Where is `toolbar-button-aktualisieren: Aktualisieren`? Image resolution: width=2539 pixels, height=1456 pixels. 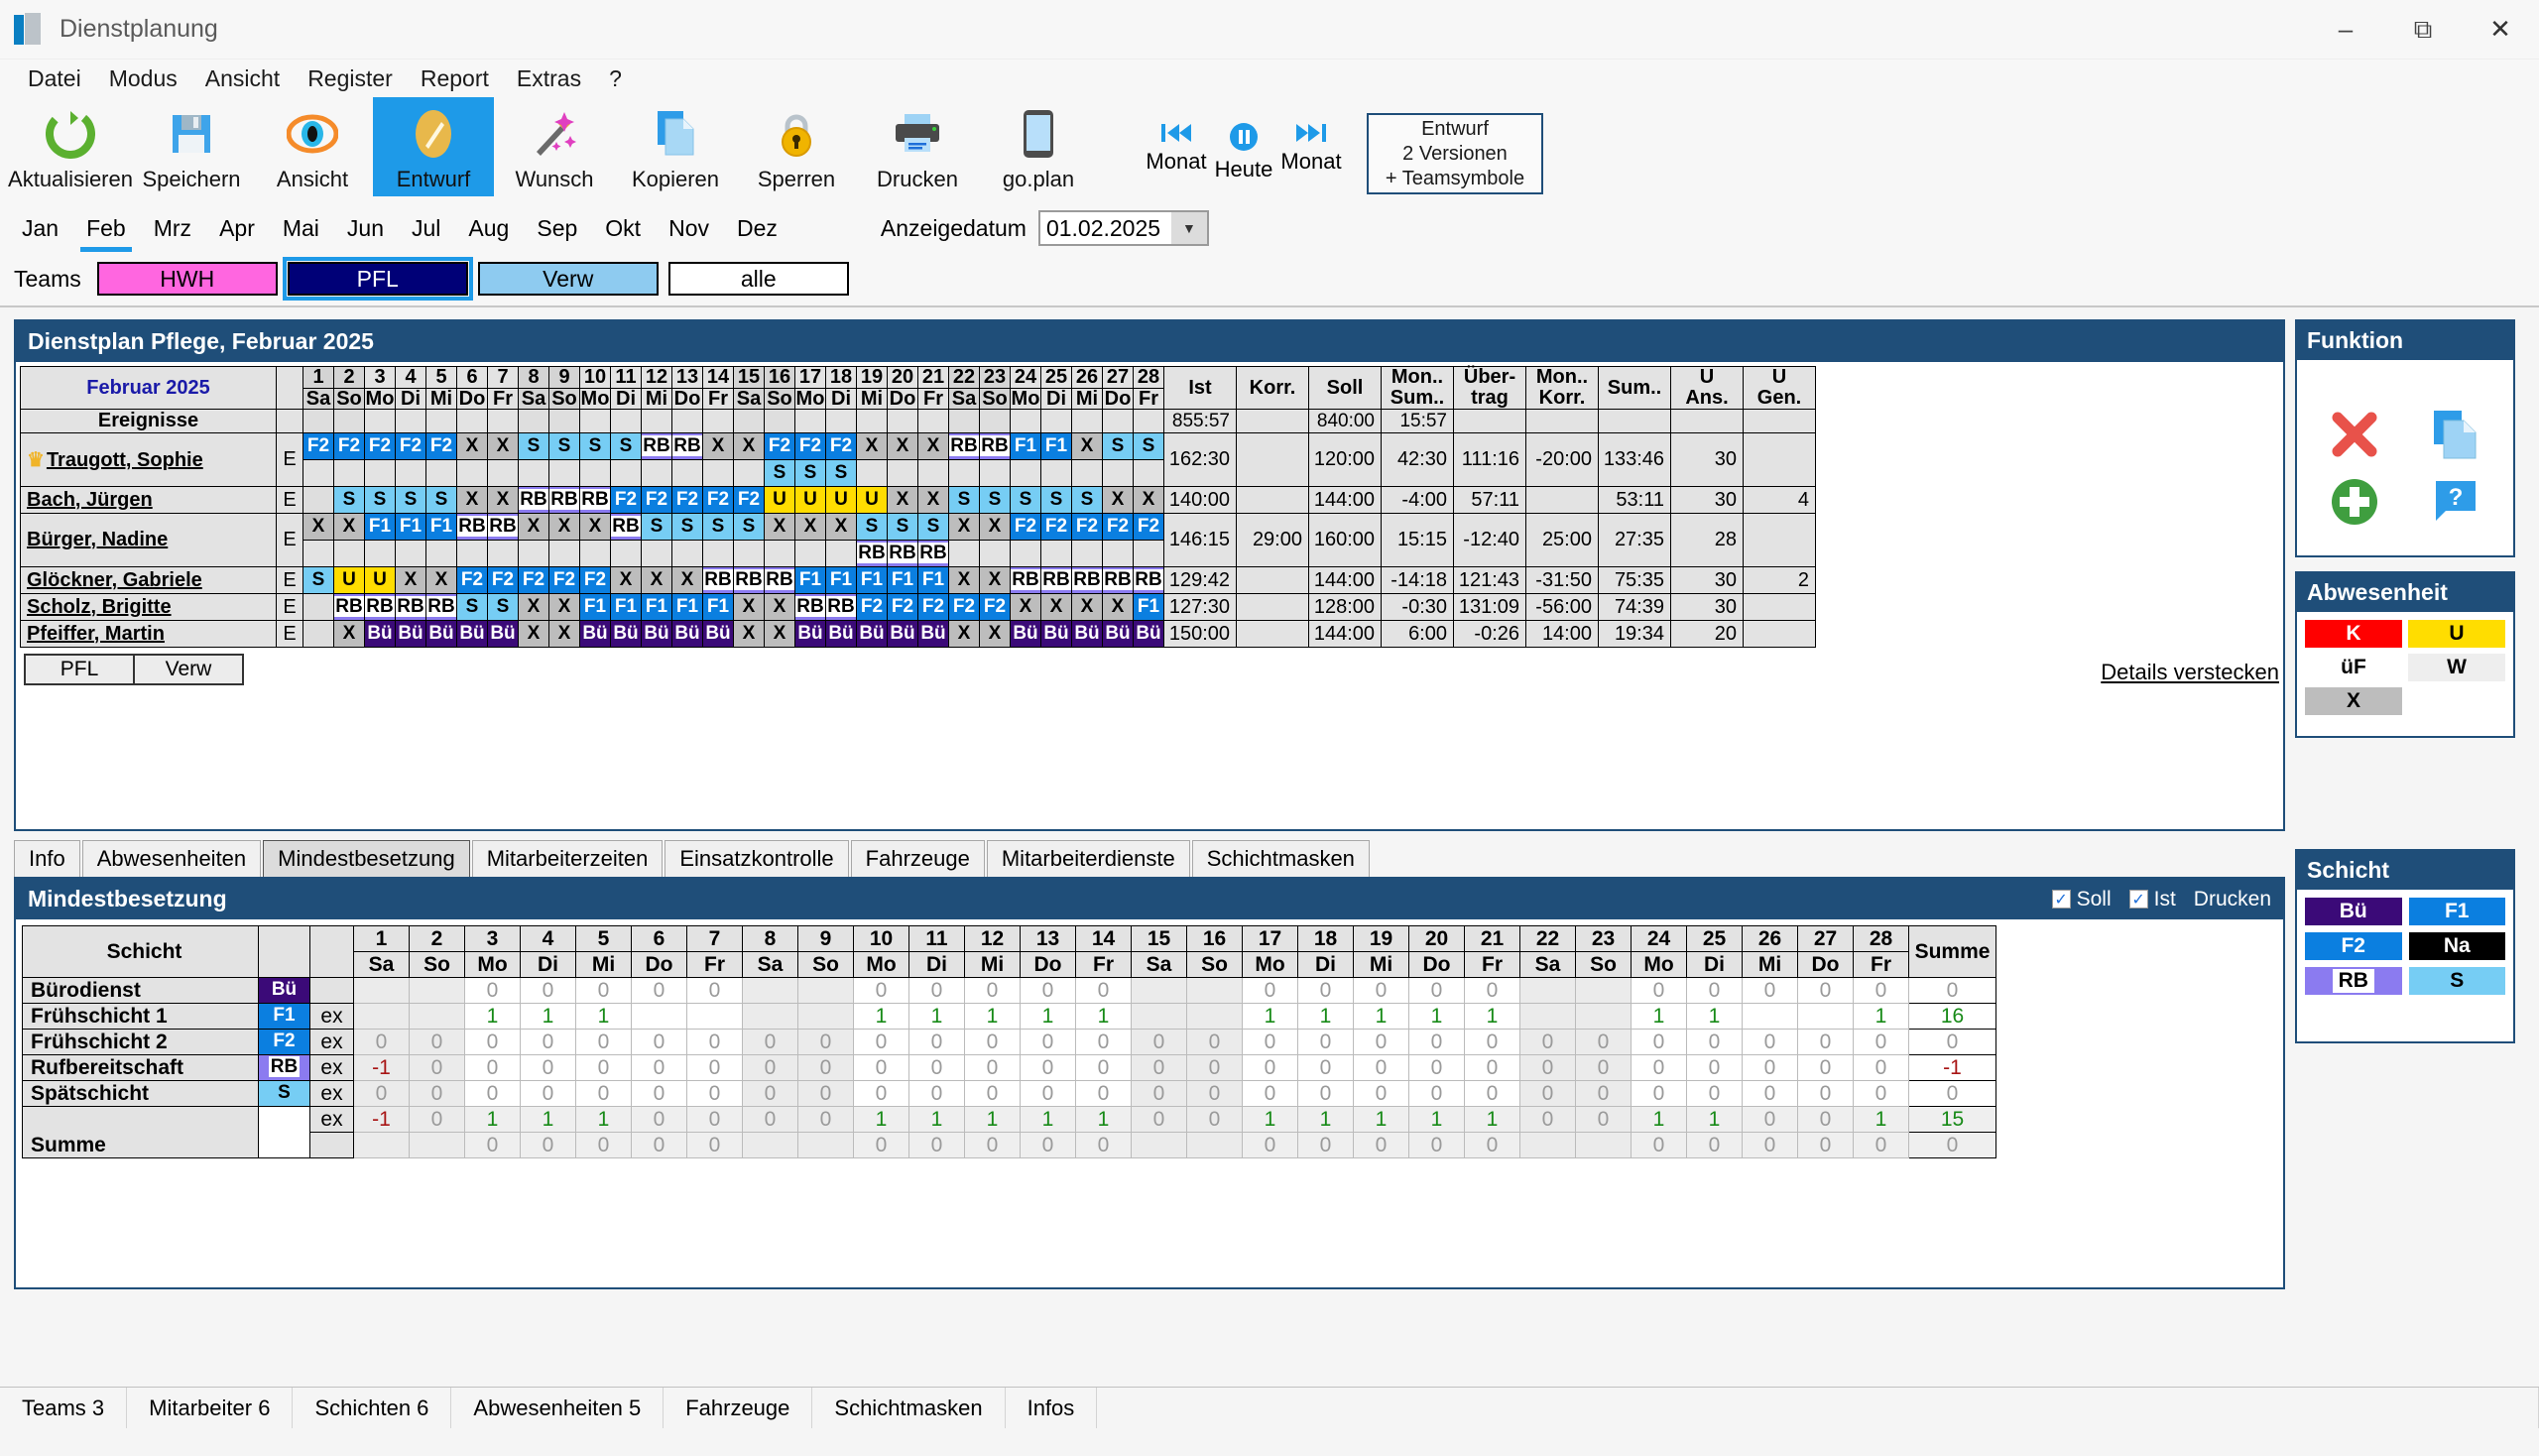
toolbar-button-aktualisieren: Aktualisieren is located at coordinates (71, 146).